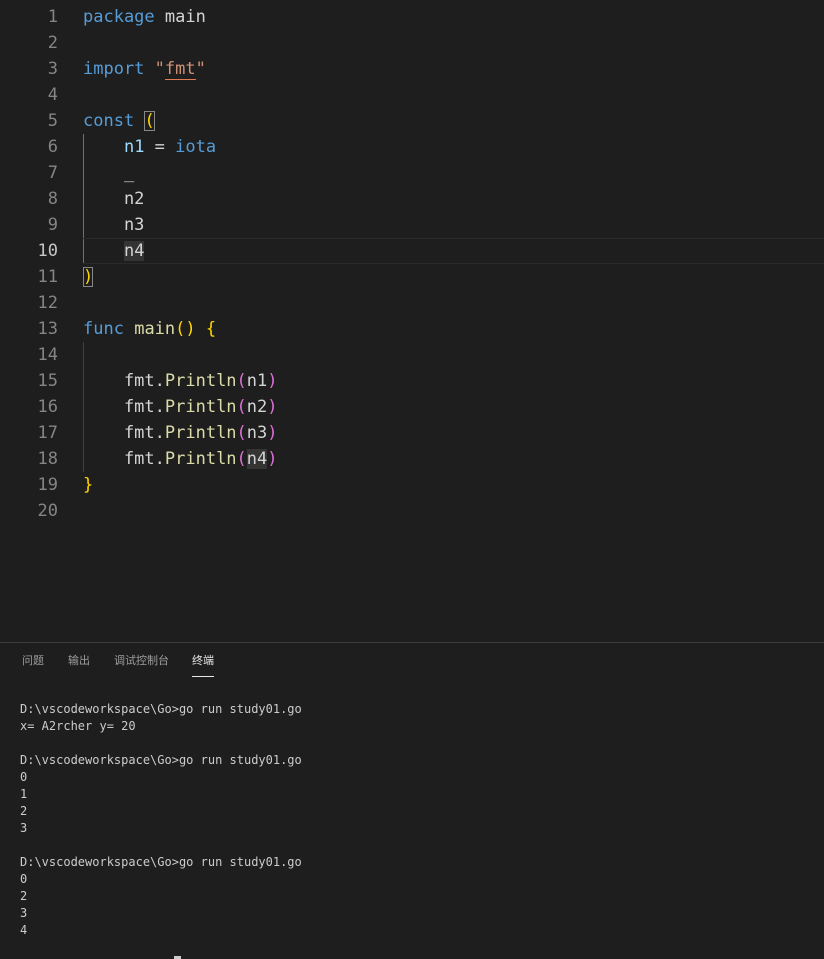  I want to click on code-token: Println, so click(200, 381).